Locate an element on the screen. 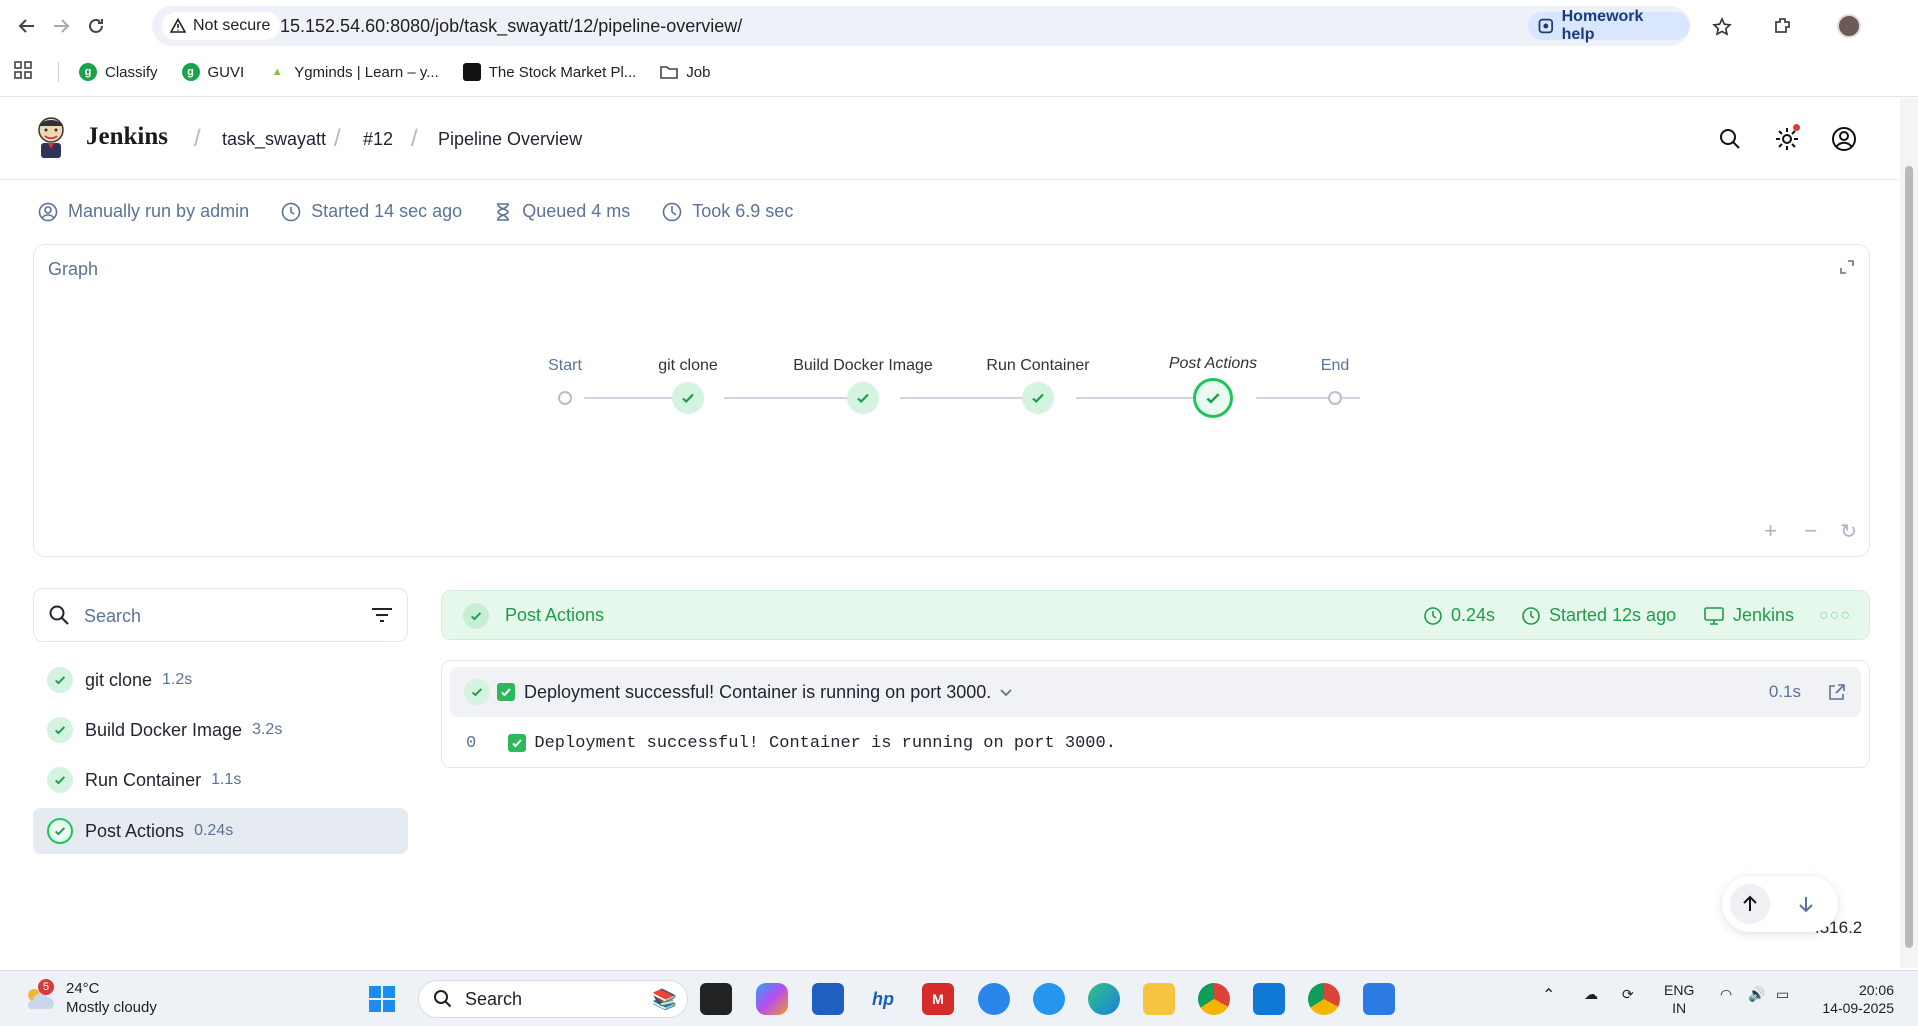 Image resolution: width=1918 pixels, height=1026 pixels. jenkins-brand: Jenkins is located at coordinates (127, 137).